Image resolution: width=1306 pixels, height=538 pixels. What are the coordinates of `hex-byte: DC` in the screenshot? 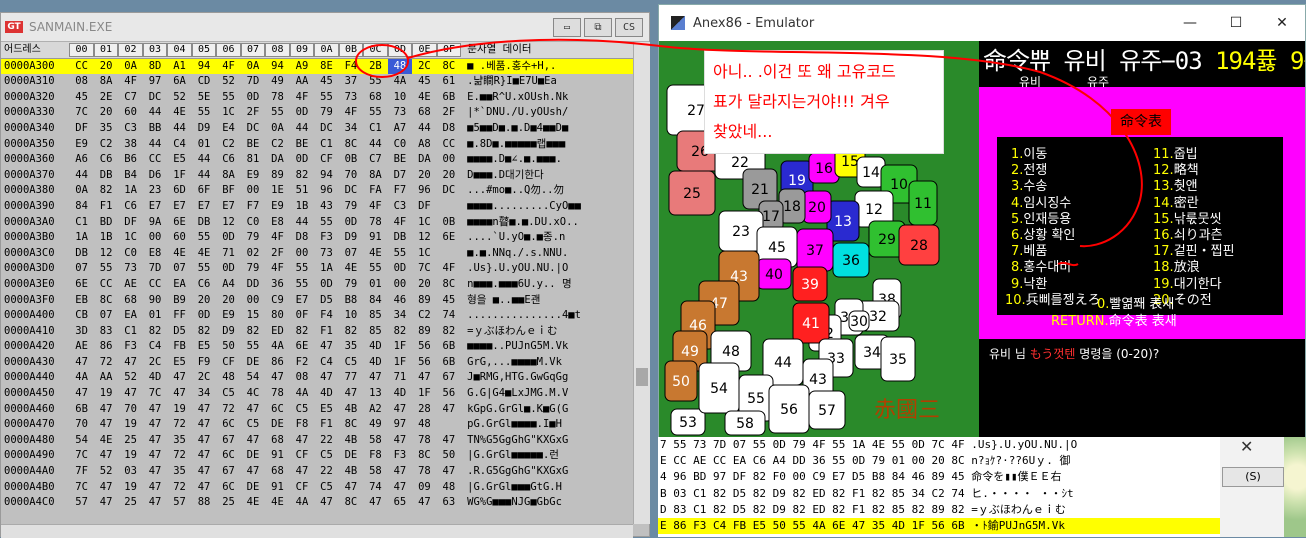 It's located at (155, 98).